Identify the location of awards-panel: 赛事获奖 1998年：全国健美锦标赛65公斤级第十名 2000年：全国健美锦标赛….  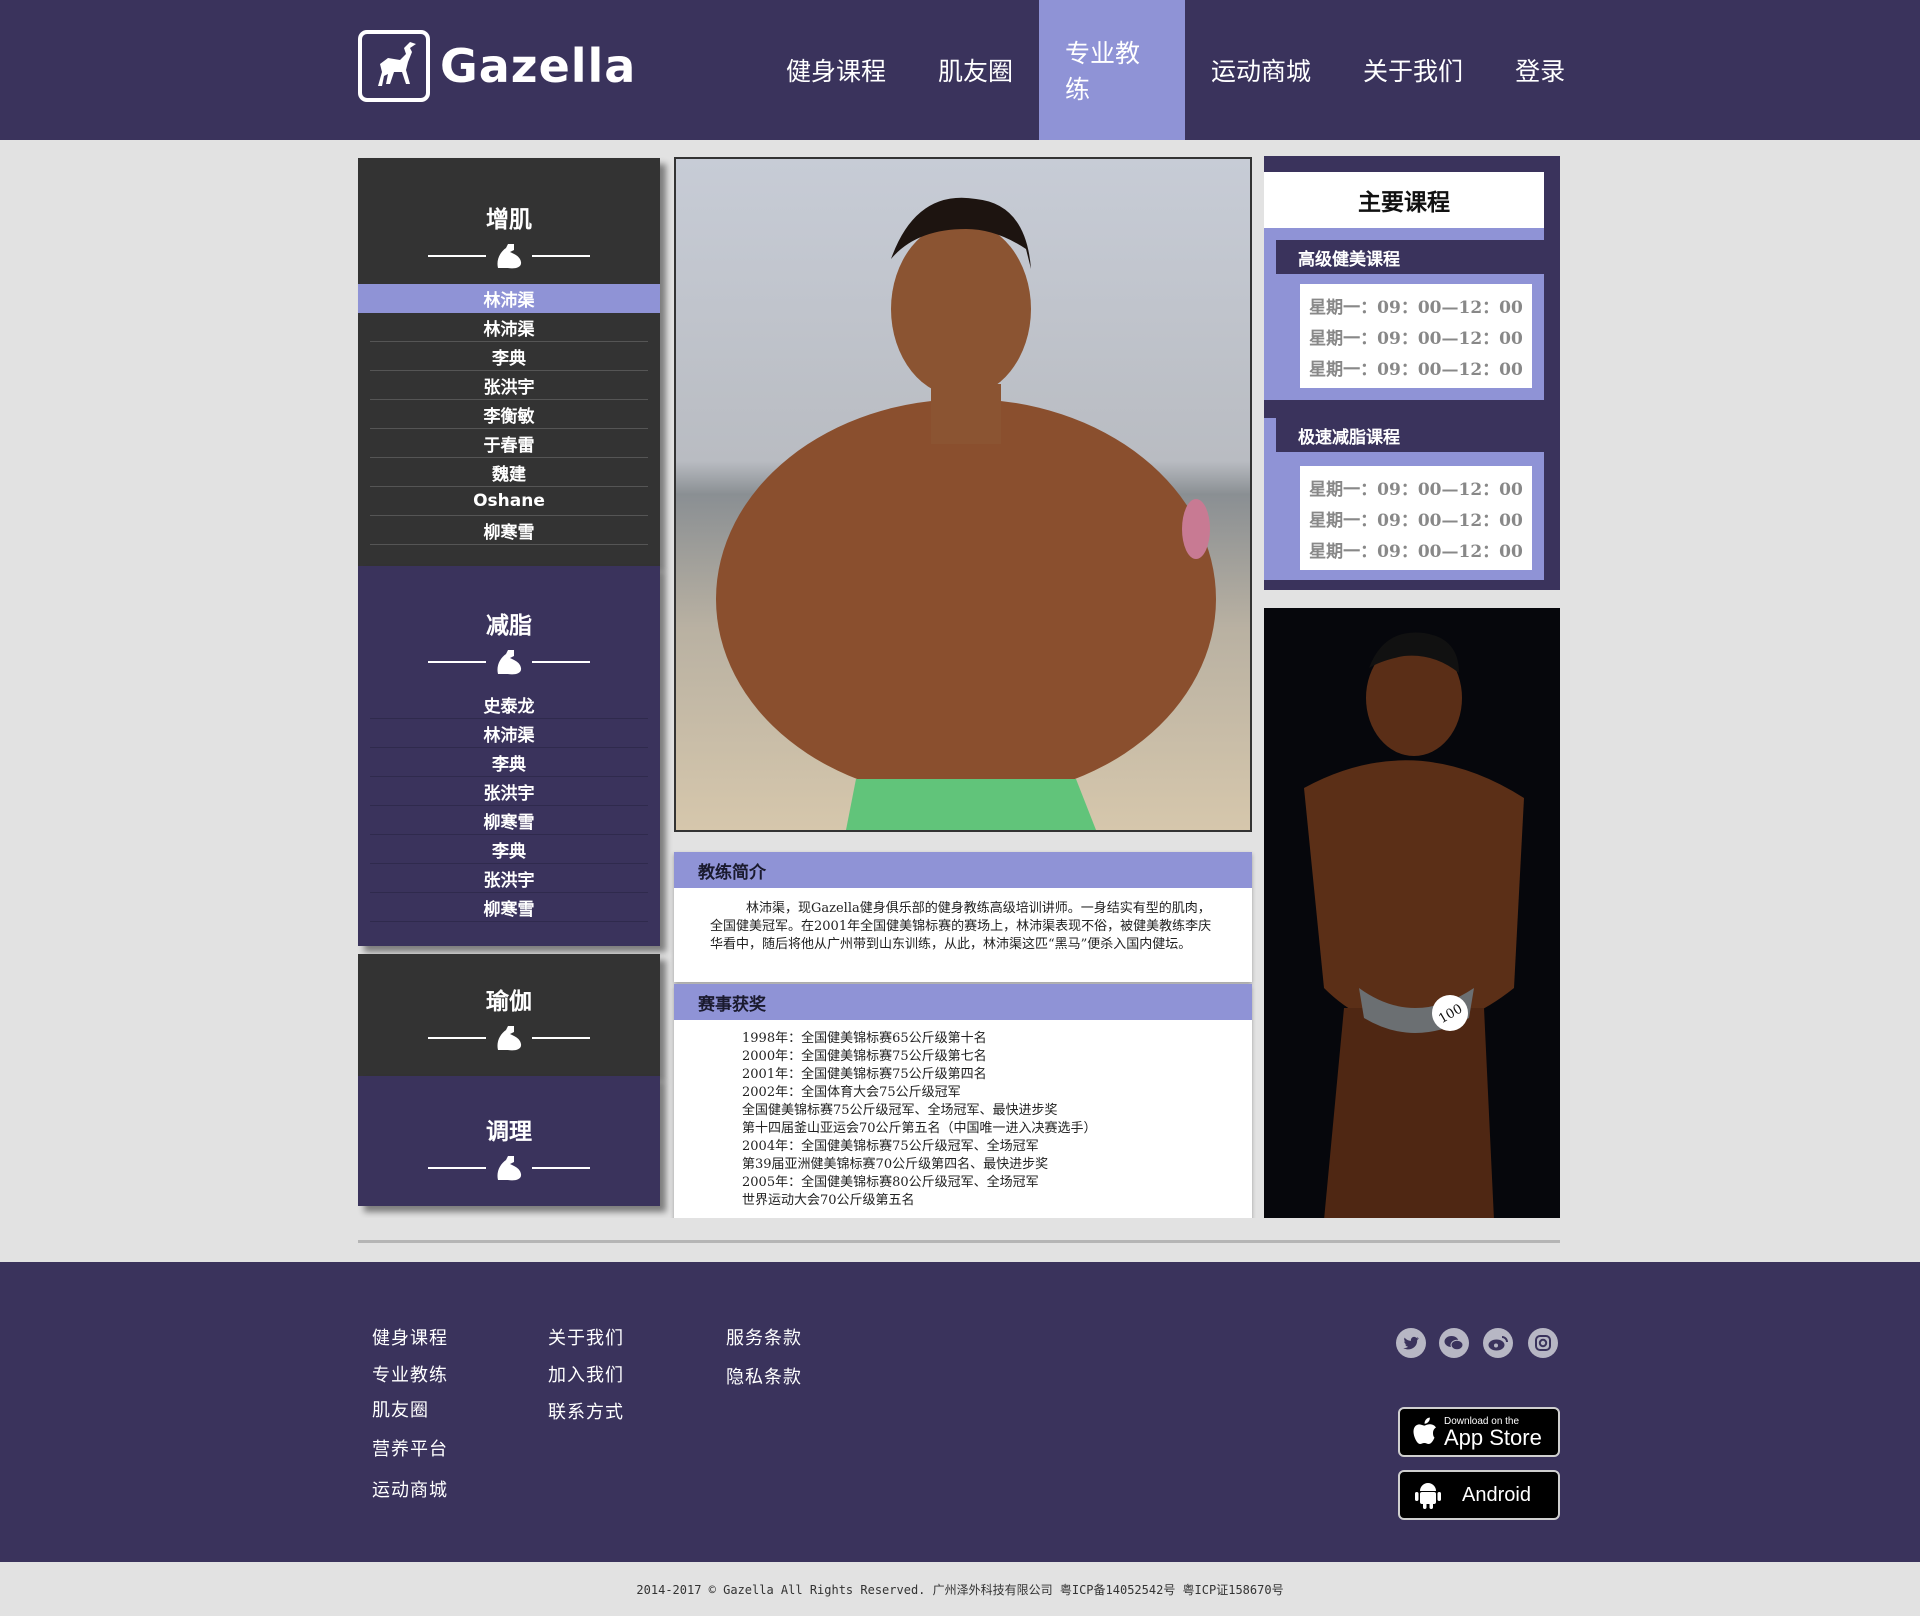
(963, 1102).